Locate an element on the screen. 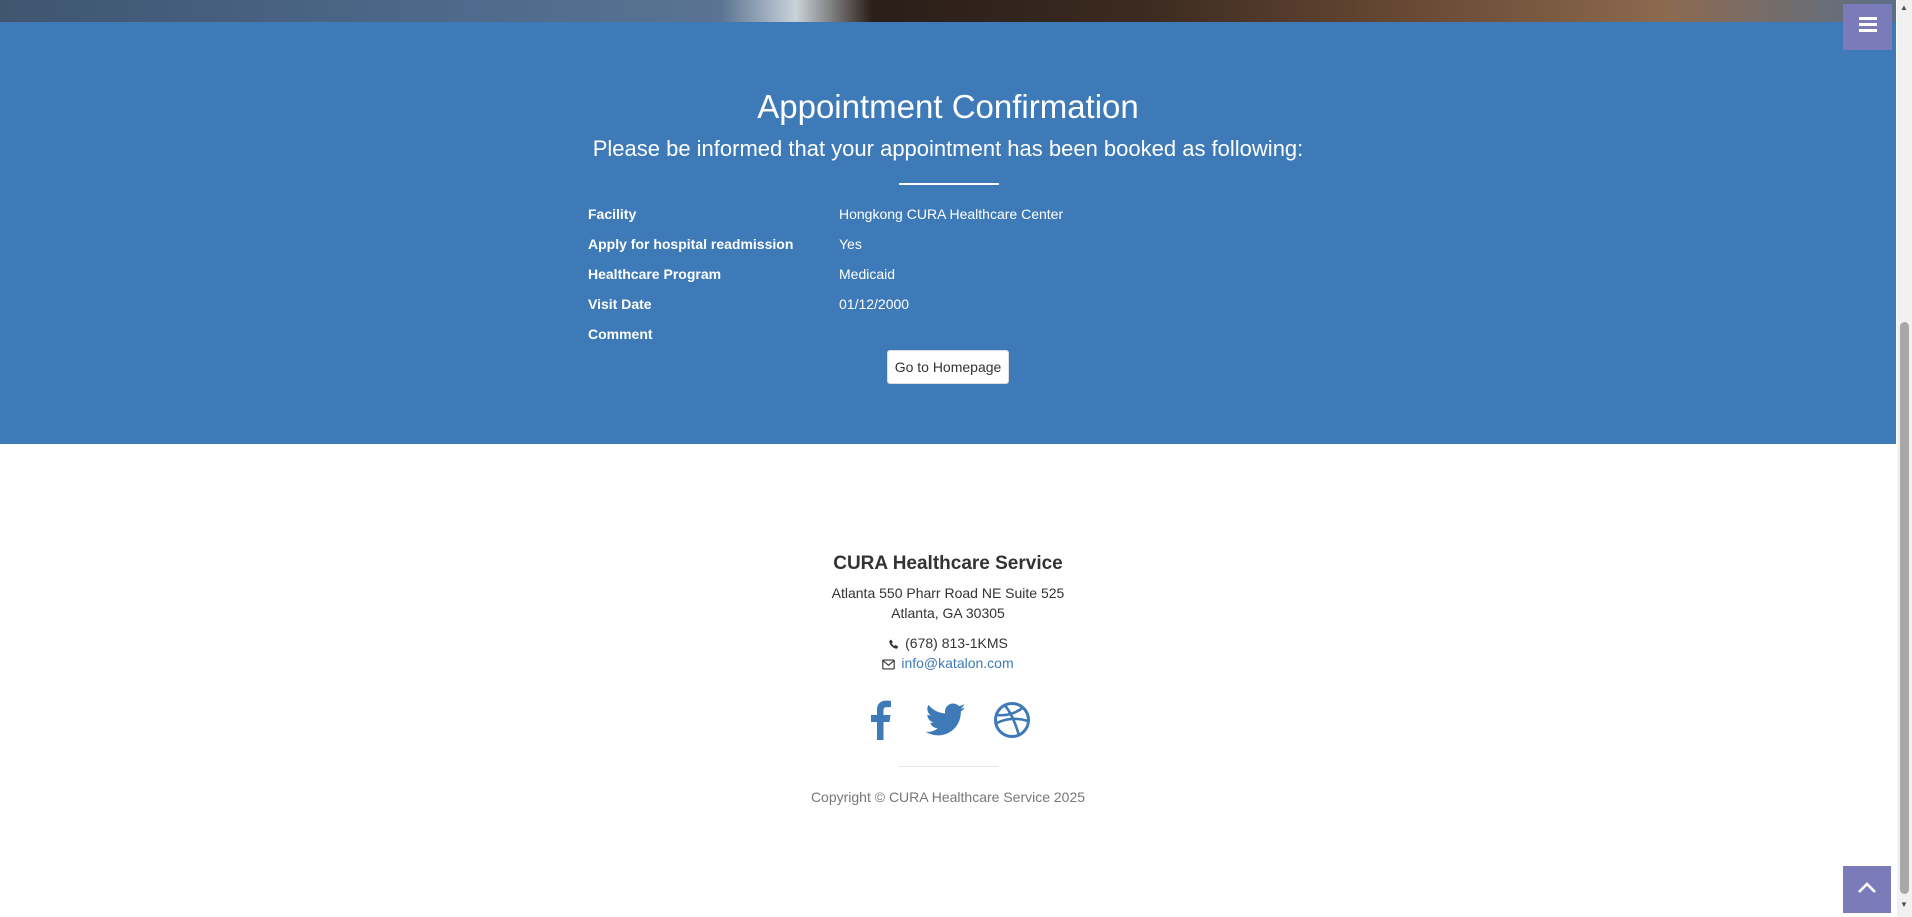 This screenshot has width=1912, height=917. chevron-up-icon is located at coordinates (1867, 890).